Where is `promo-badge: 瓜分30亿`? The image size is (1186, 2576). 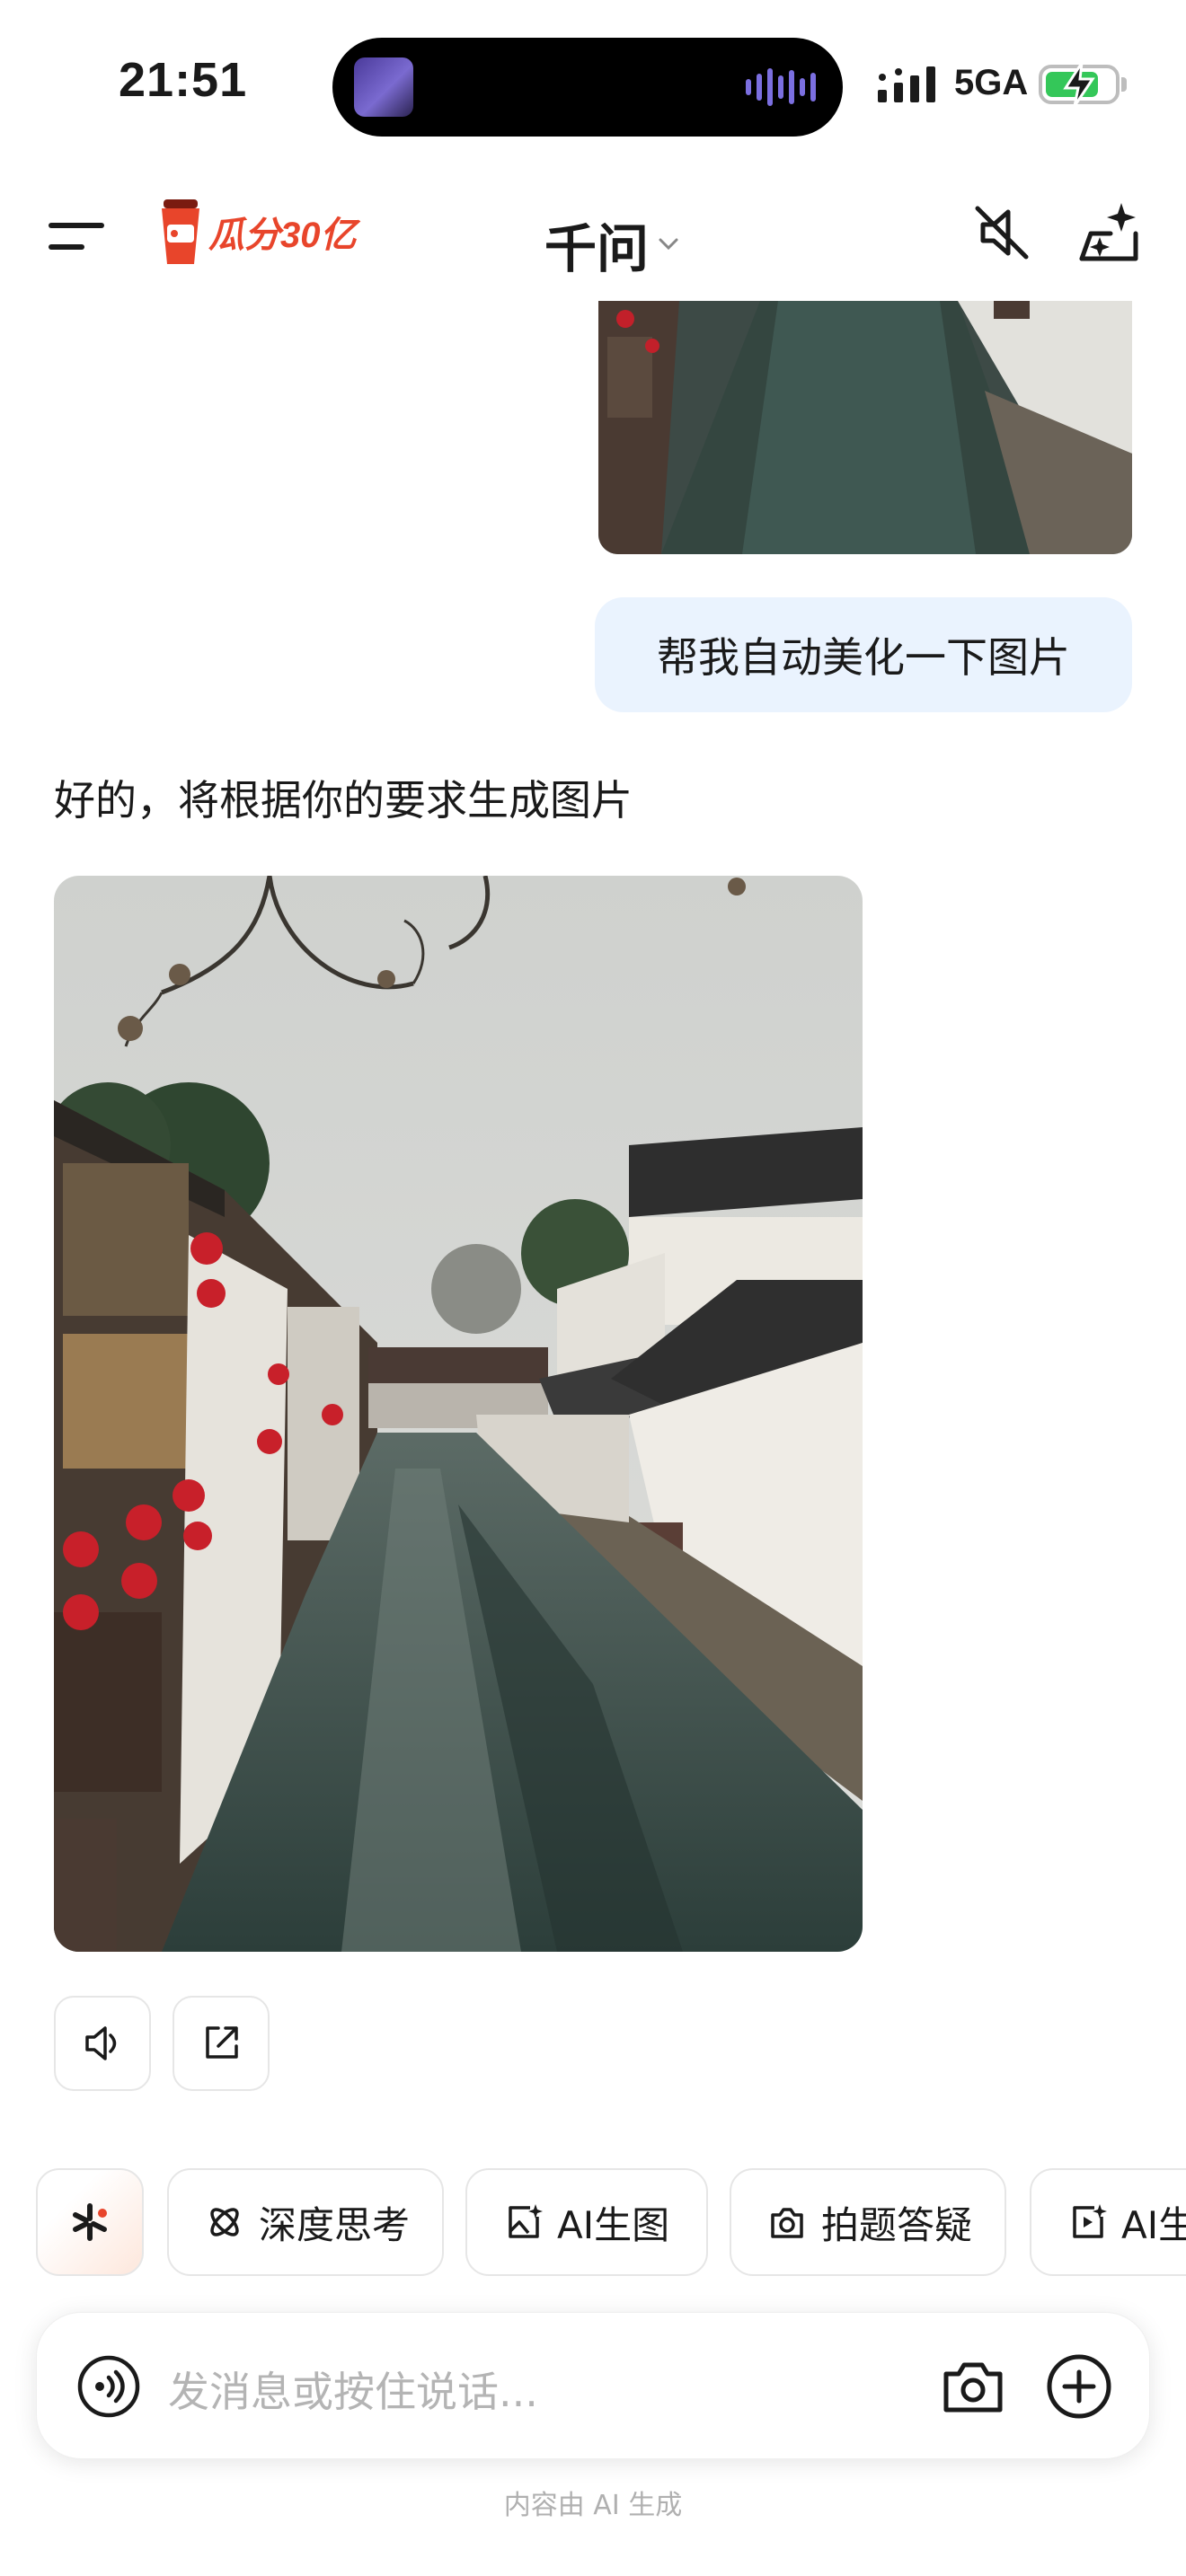
promo-badge: 瓜分30亿 is located at coordinates (257, 232).